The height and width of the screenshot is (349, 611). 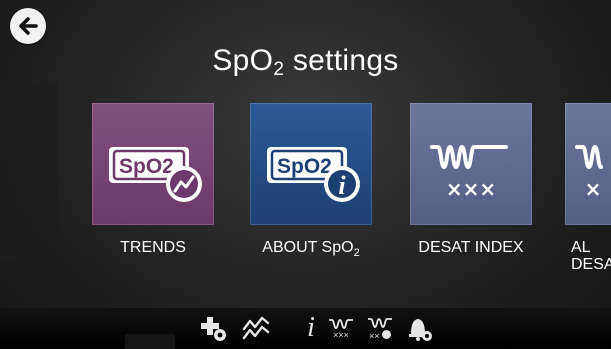 What do you see at coordinates (341, 60) in the screenshot?
I see `title-text-rest: settings` at bounding box center [341, 60].